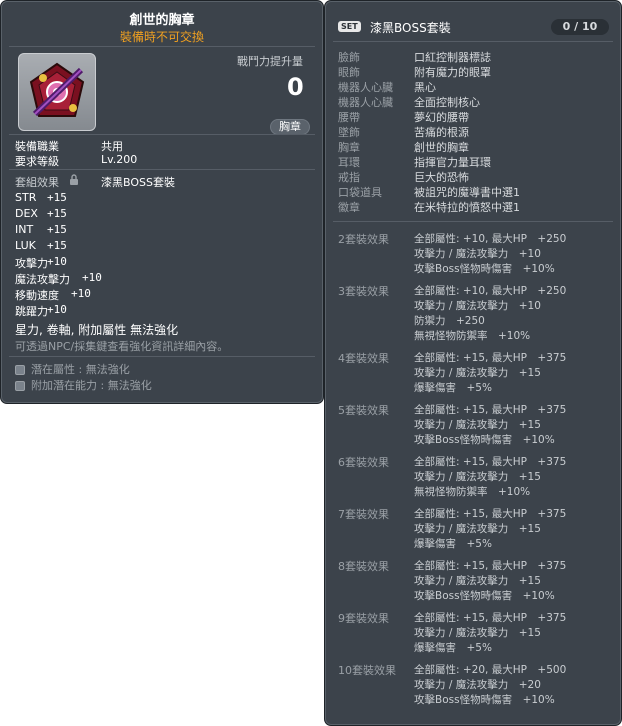 This screenshot has height=726, width=622. I want to click on bonus-potential-row: 附加潛在能力 : 無法強化, so click(83, 385).